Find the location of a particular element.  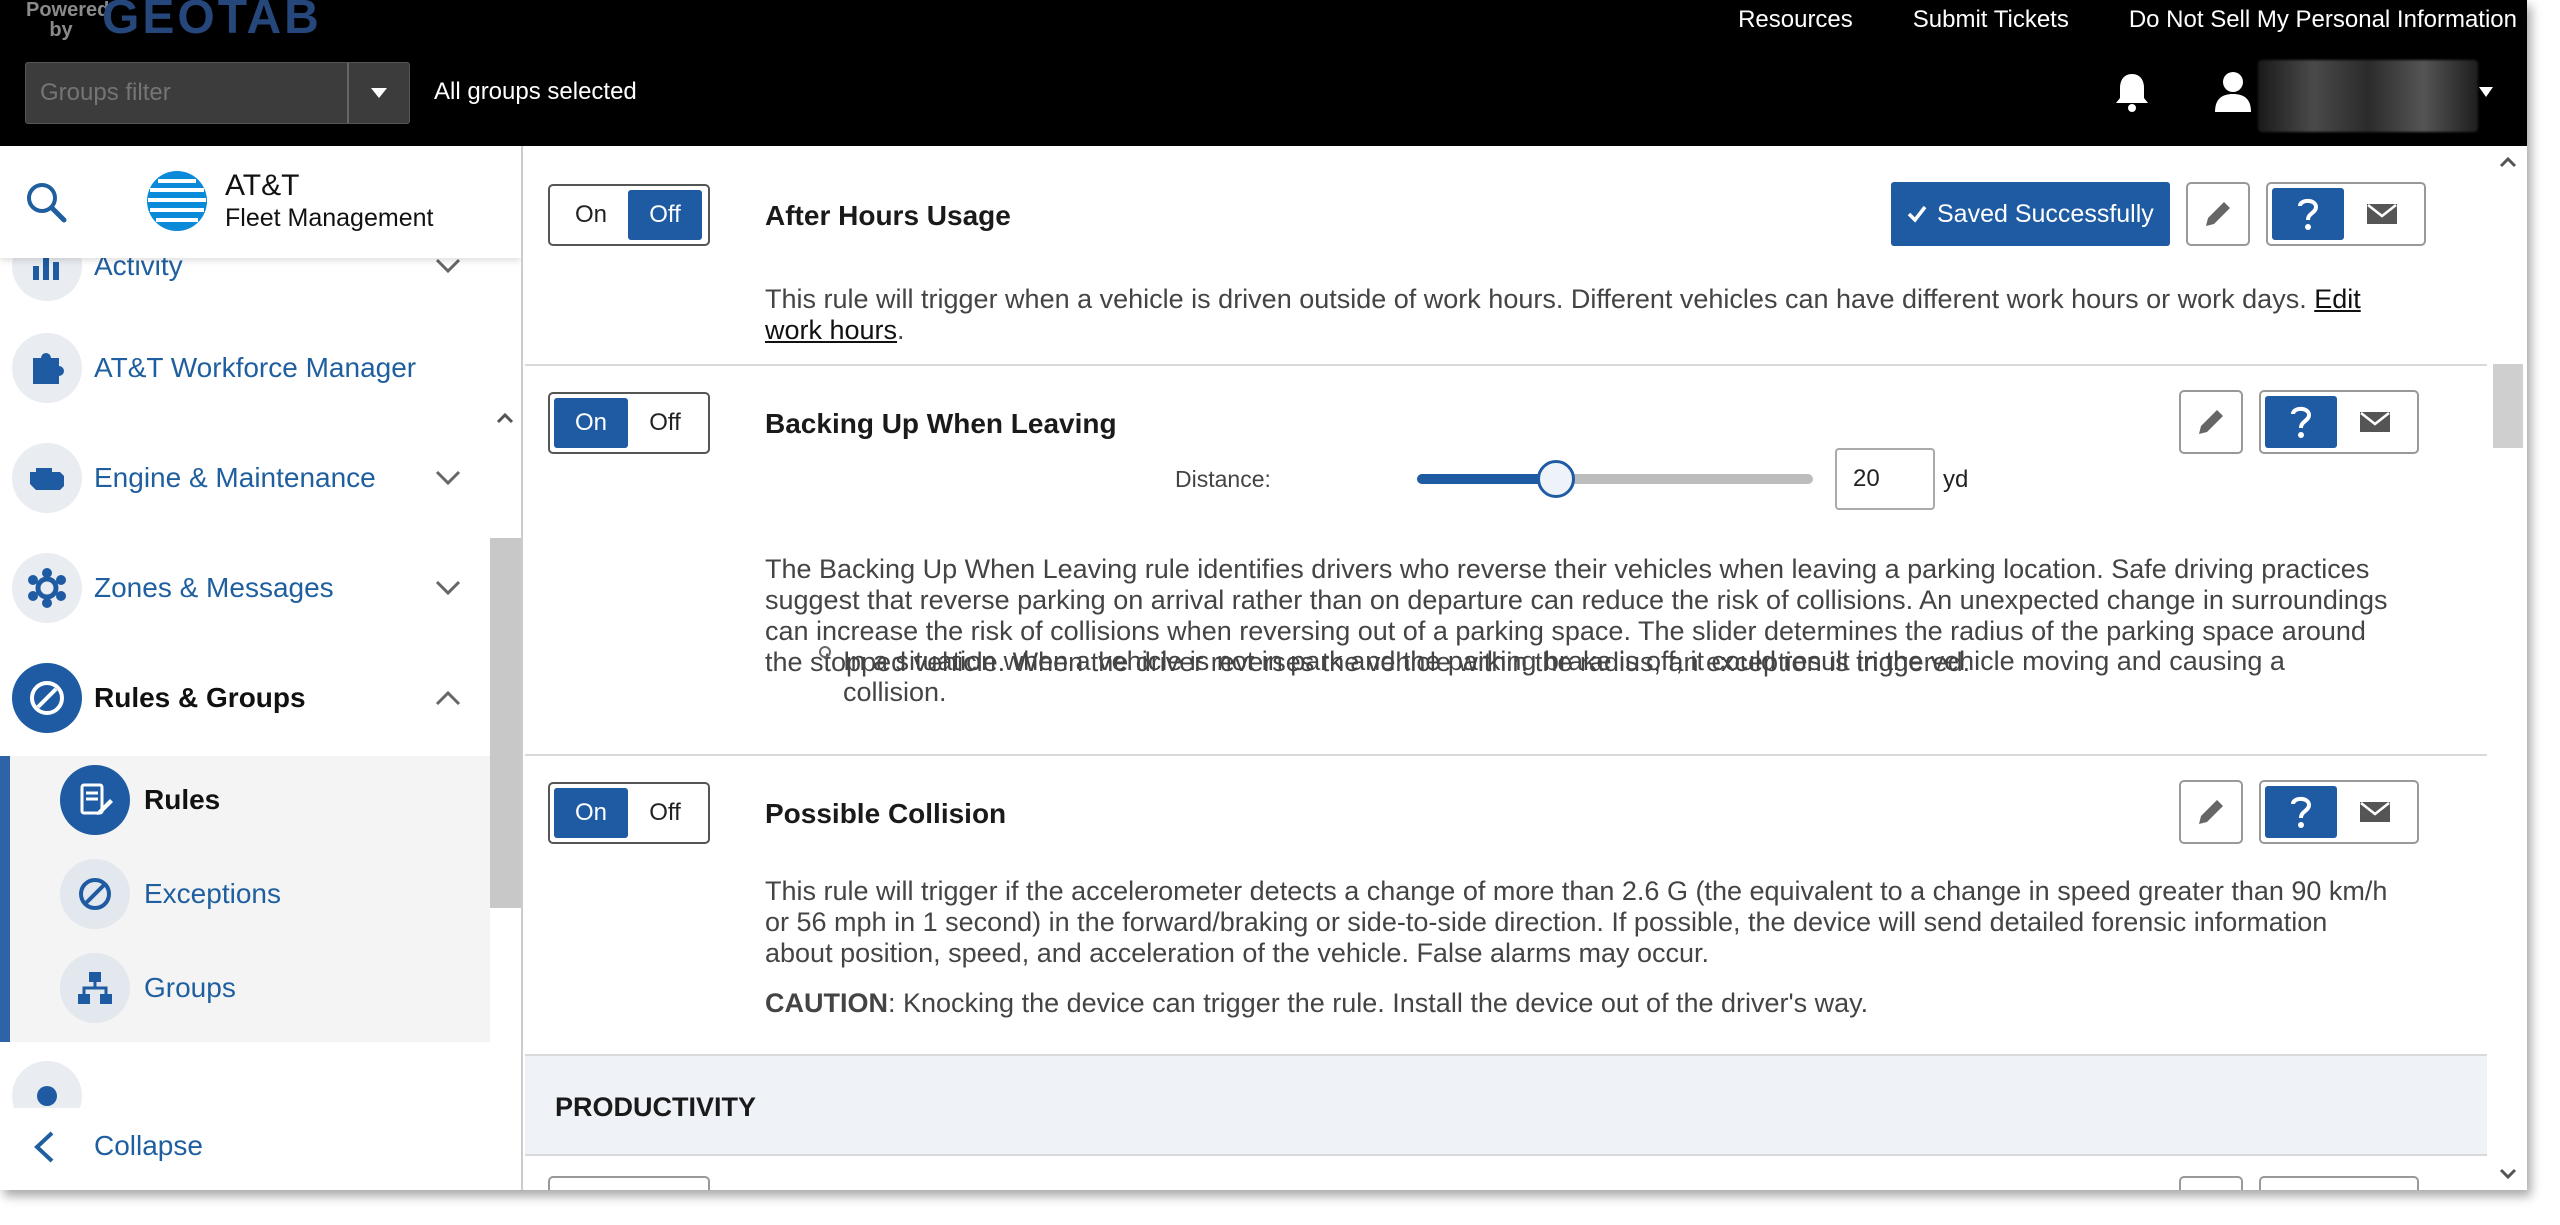

rule-title: Possible Collision is located at coordinates (886, 813).